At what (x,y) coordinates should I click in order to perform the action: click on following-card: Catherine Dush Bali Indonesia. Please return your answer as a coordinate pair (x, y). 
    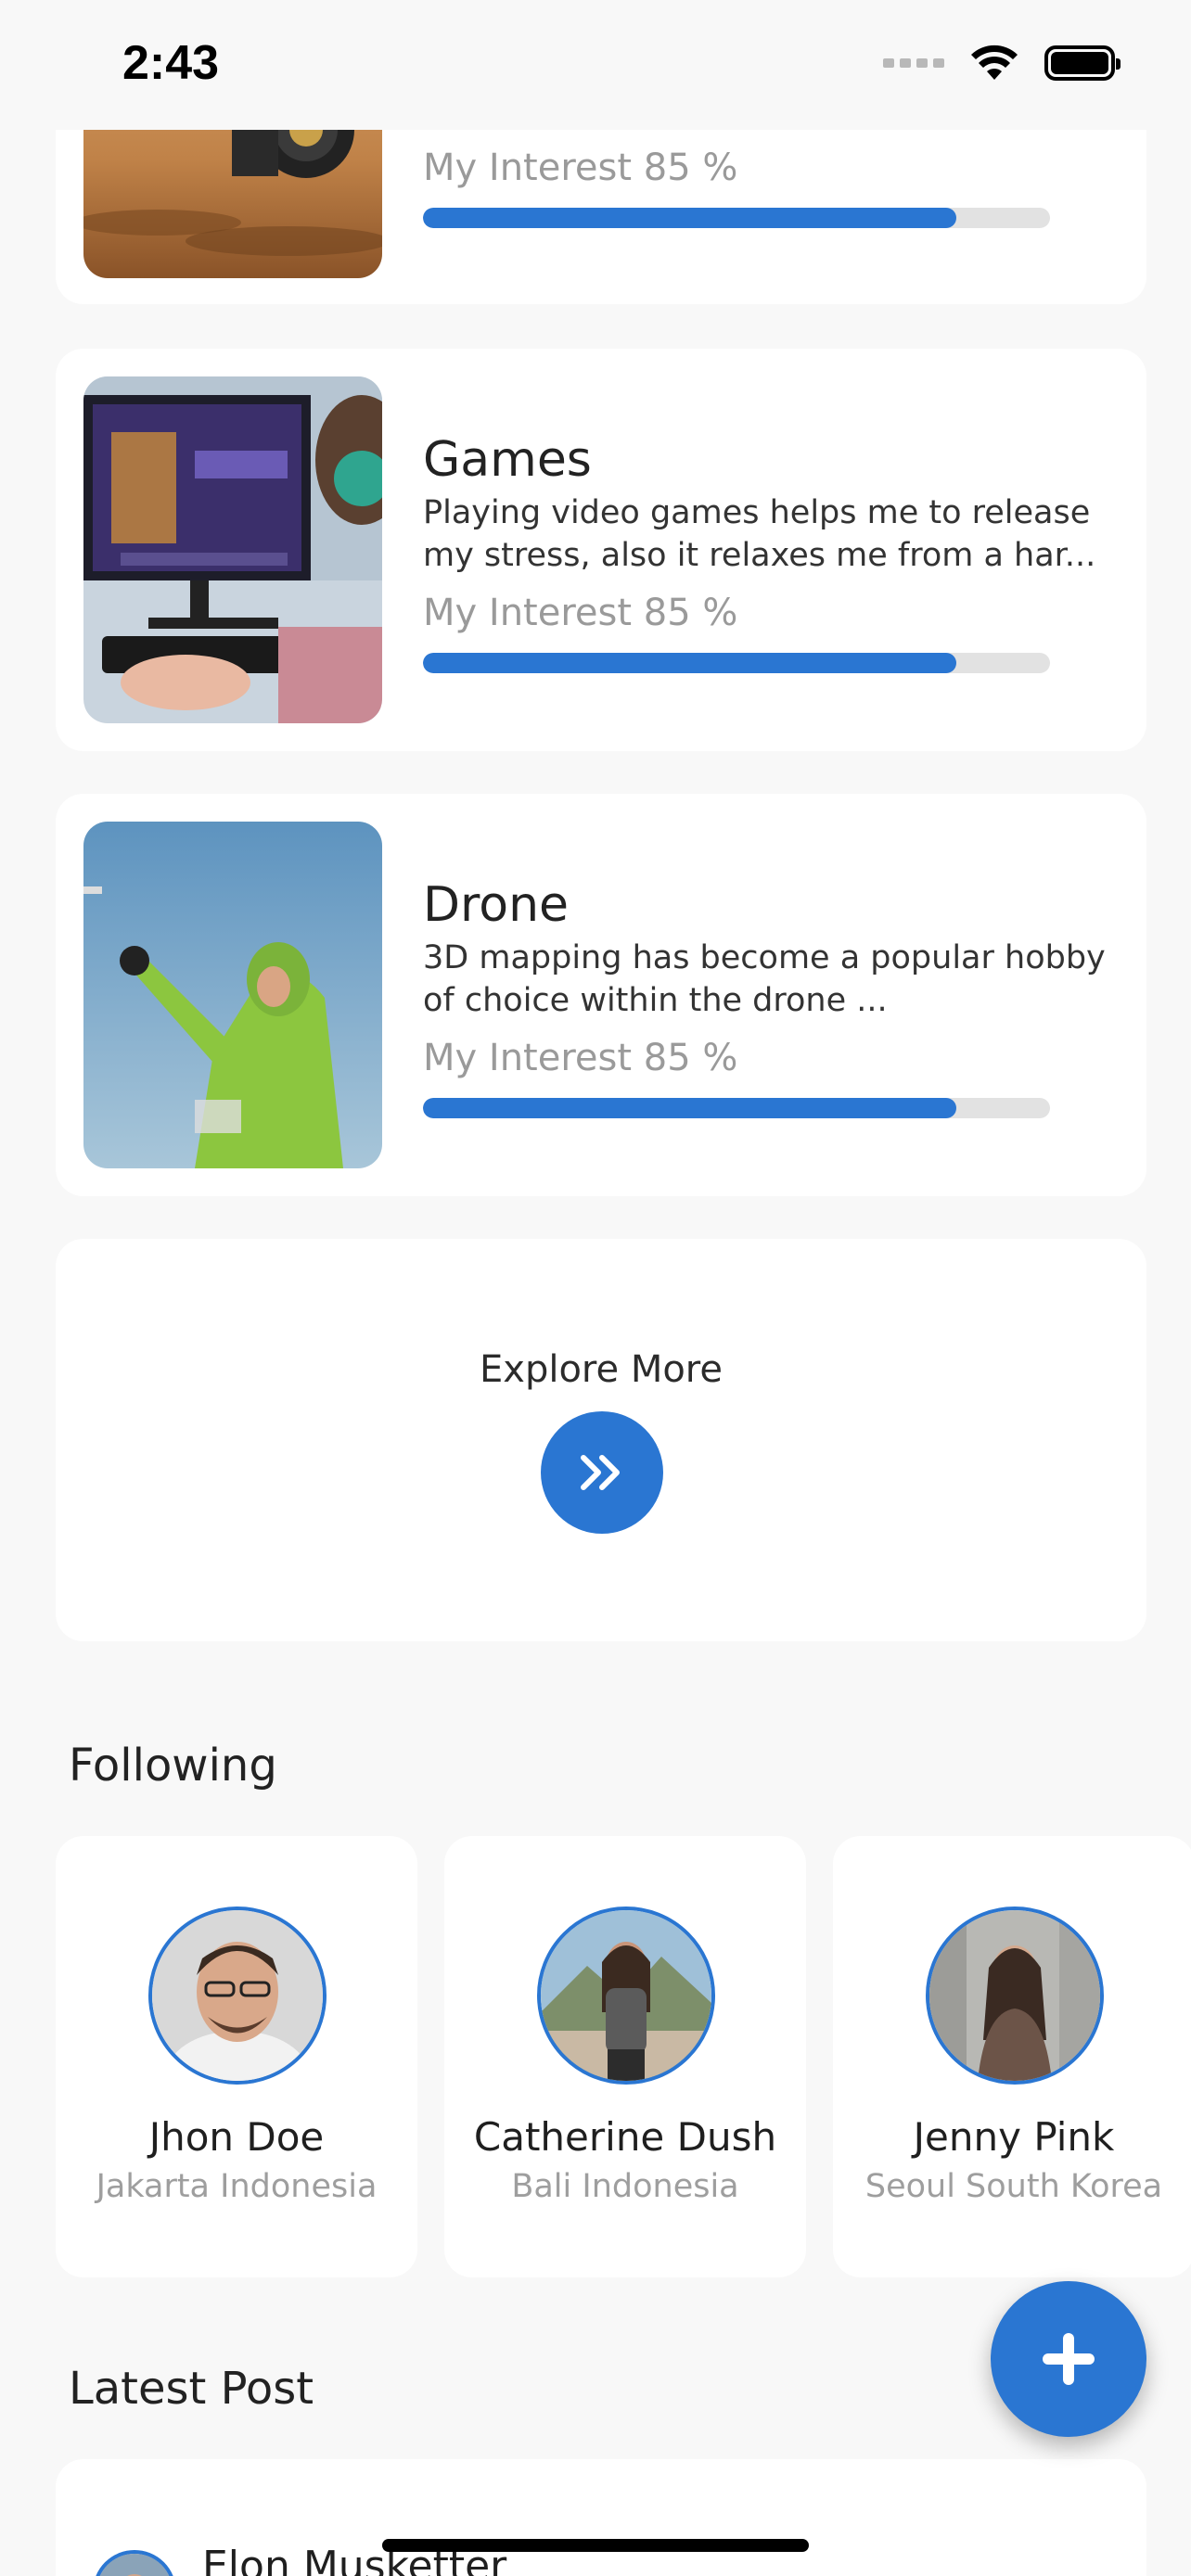
    Looking at the image, I should click on (625, 2057).